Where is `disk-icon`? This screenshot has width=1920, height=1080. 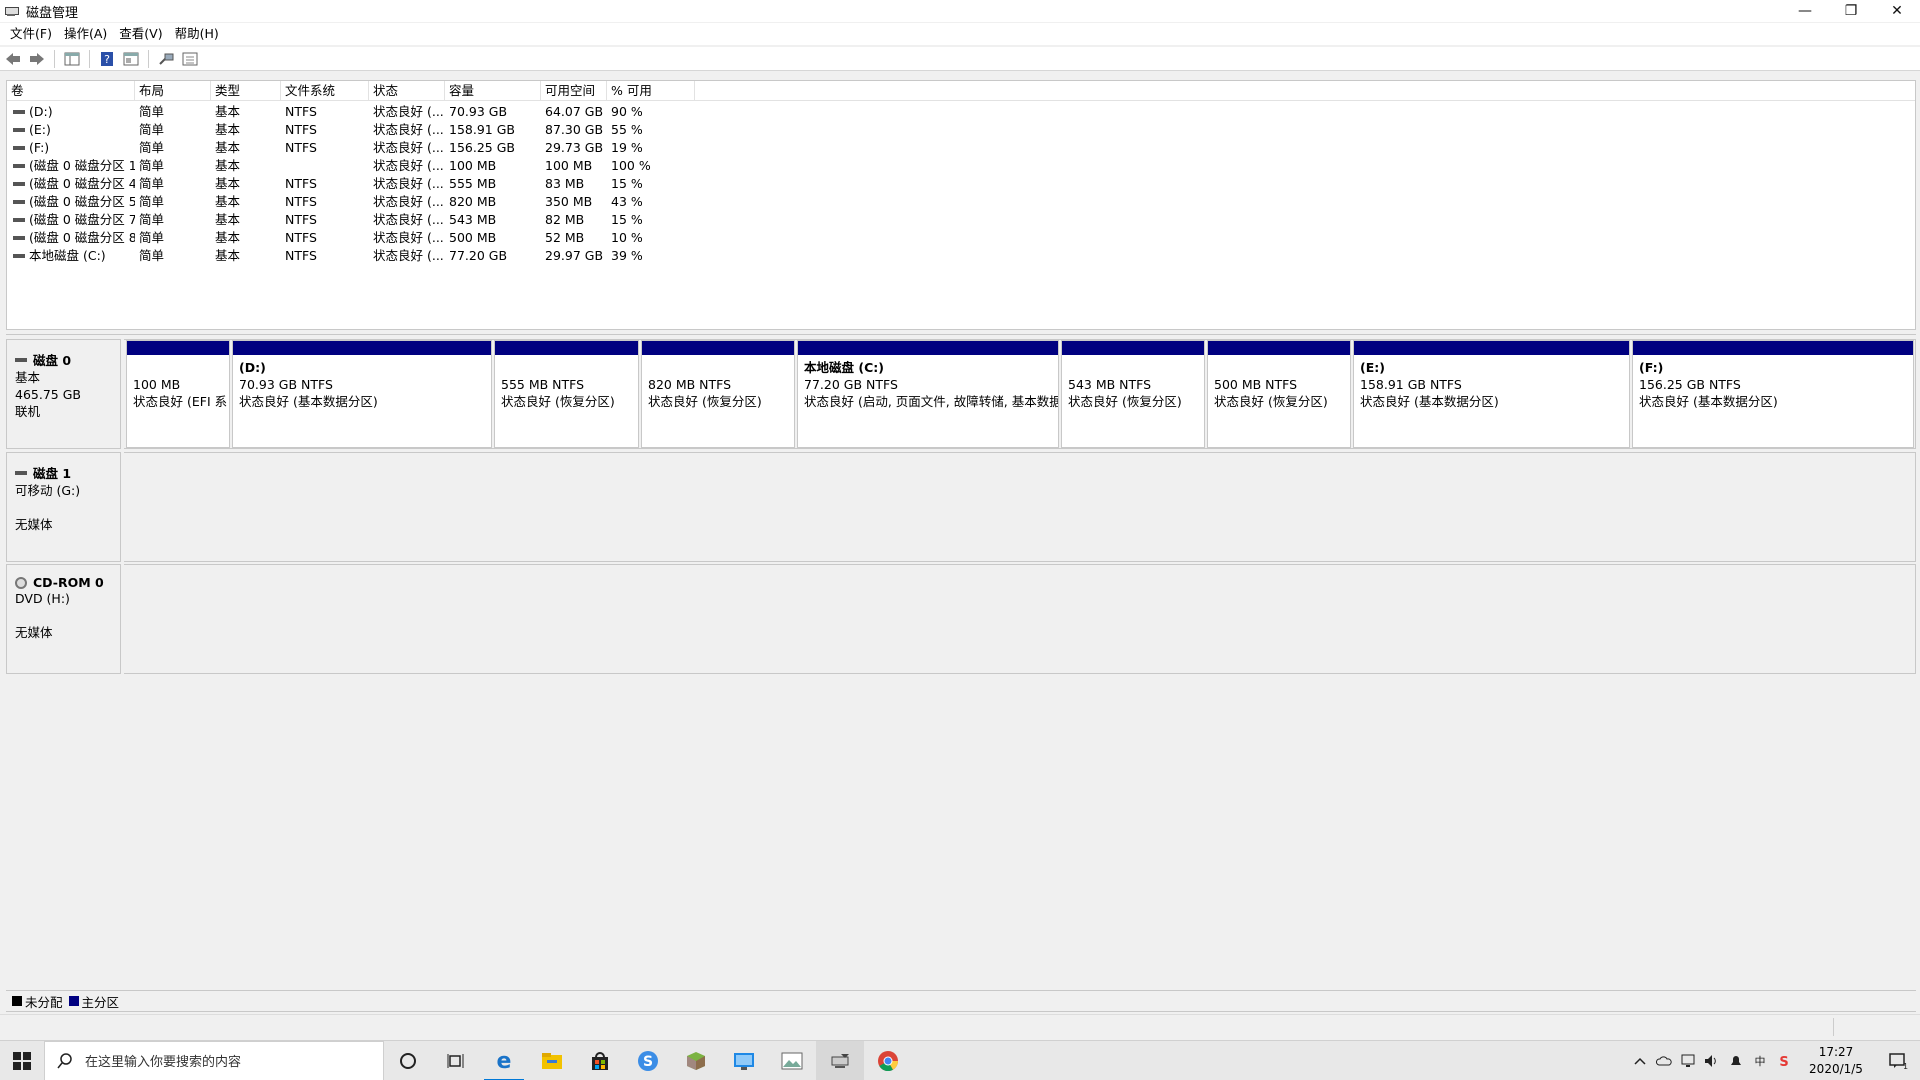
disk-icon is located at coordinates (21, 359).